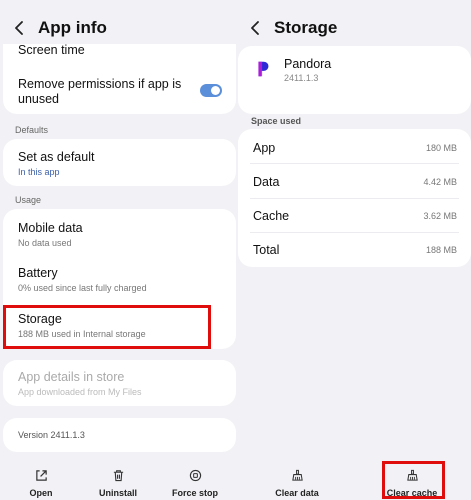 The image size is (471, 500). Describe the element at coordinates (354, 80) in the screenshot. I see `app-summary-card` at that location.